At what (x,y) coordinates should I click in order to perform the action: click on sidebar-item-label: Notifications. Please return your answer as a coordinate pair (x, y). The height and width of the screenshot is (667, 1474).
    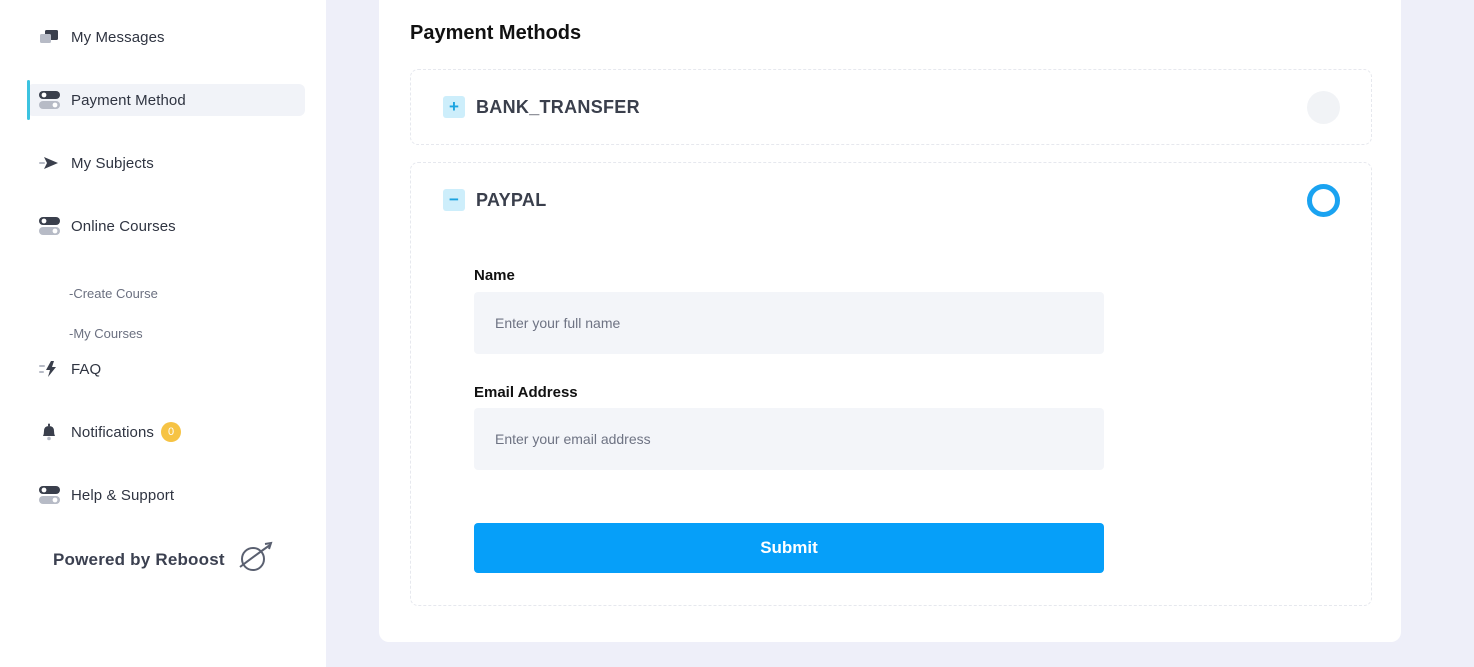
    Looking at the image, I should click on (113, 432).